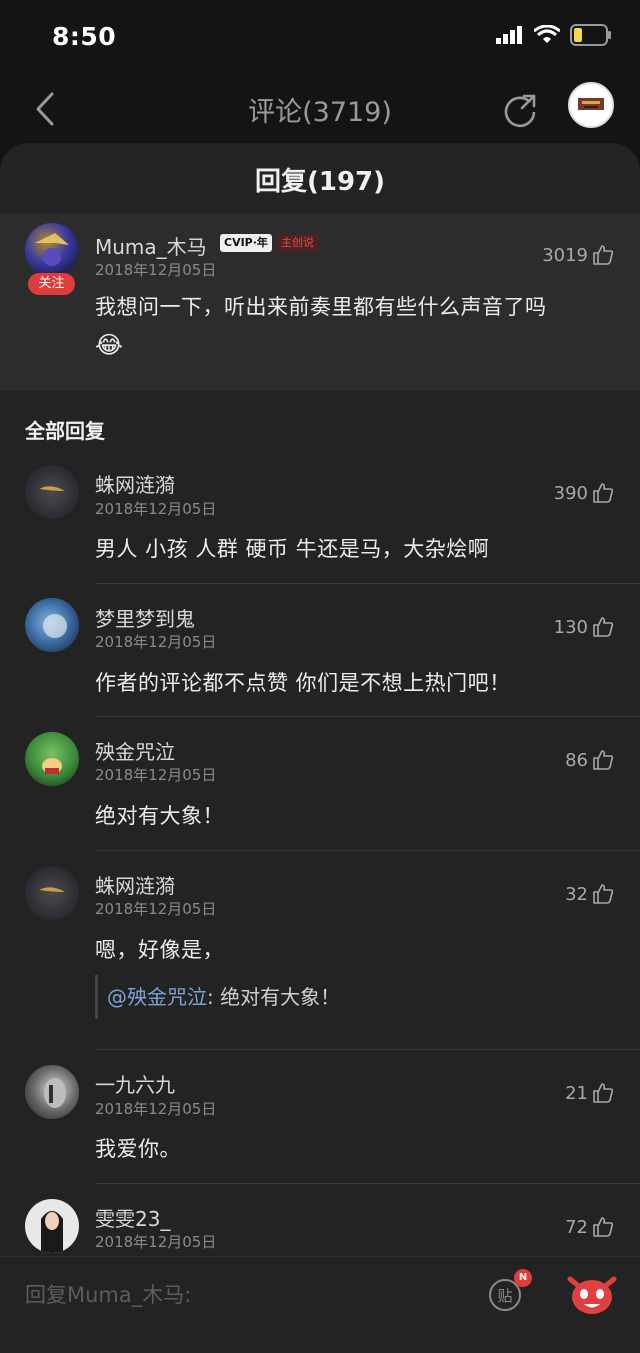 This screenshot has width=640, height=1353. I want to click on section-title: 全部回复, so click(65, 431).